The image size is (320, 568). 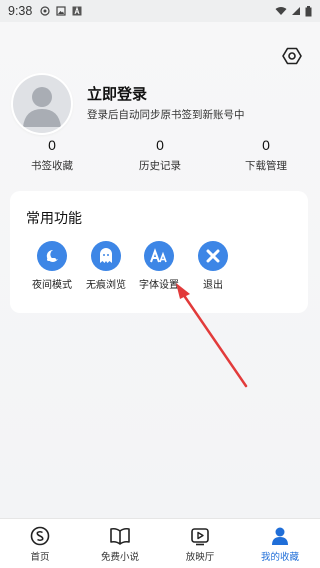 What do you see at coordinates (52, 256) in the screenshot?
I see `night-mode-icon` at bounding box center [52, 256].